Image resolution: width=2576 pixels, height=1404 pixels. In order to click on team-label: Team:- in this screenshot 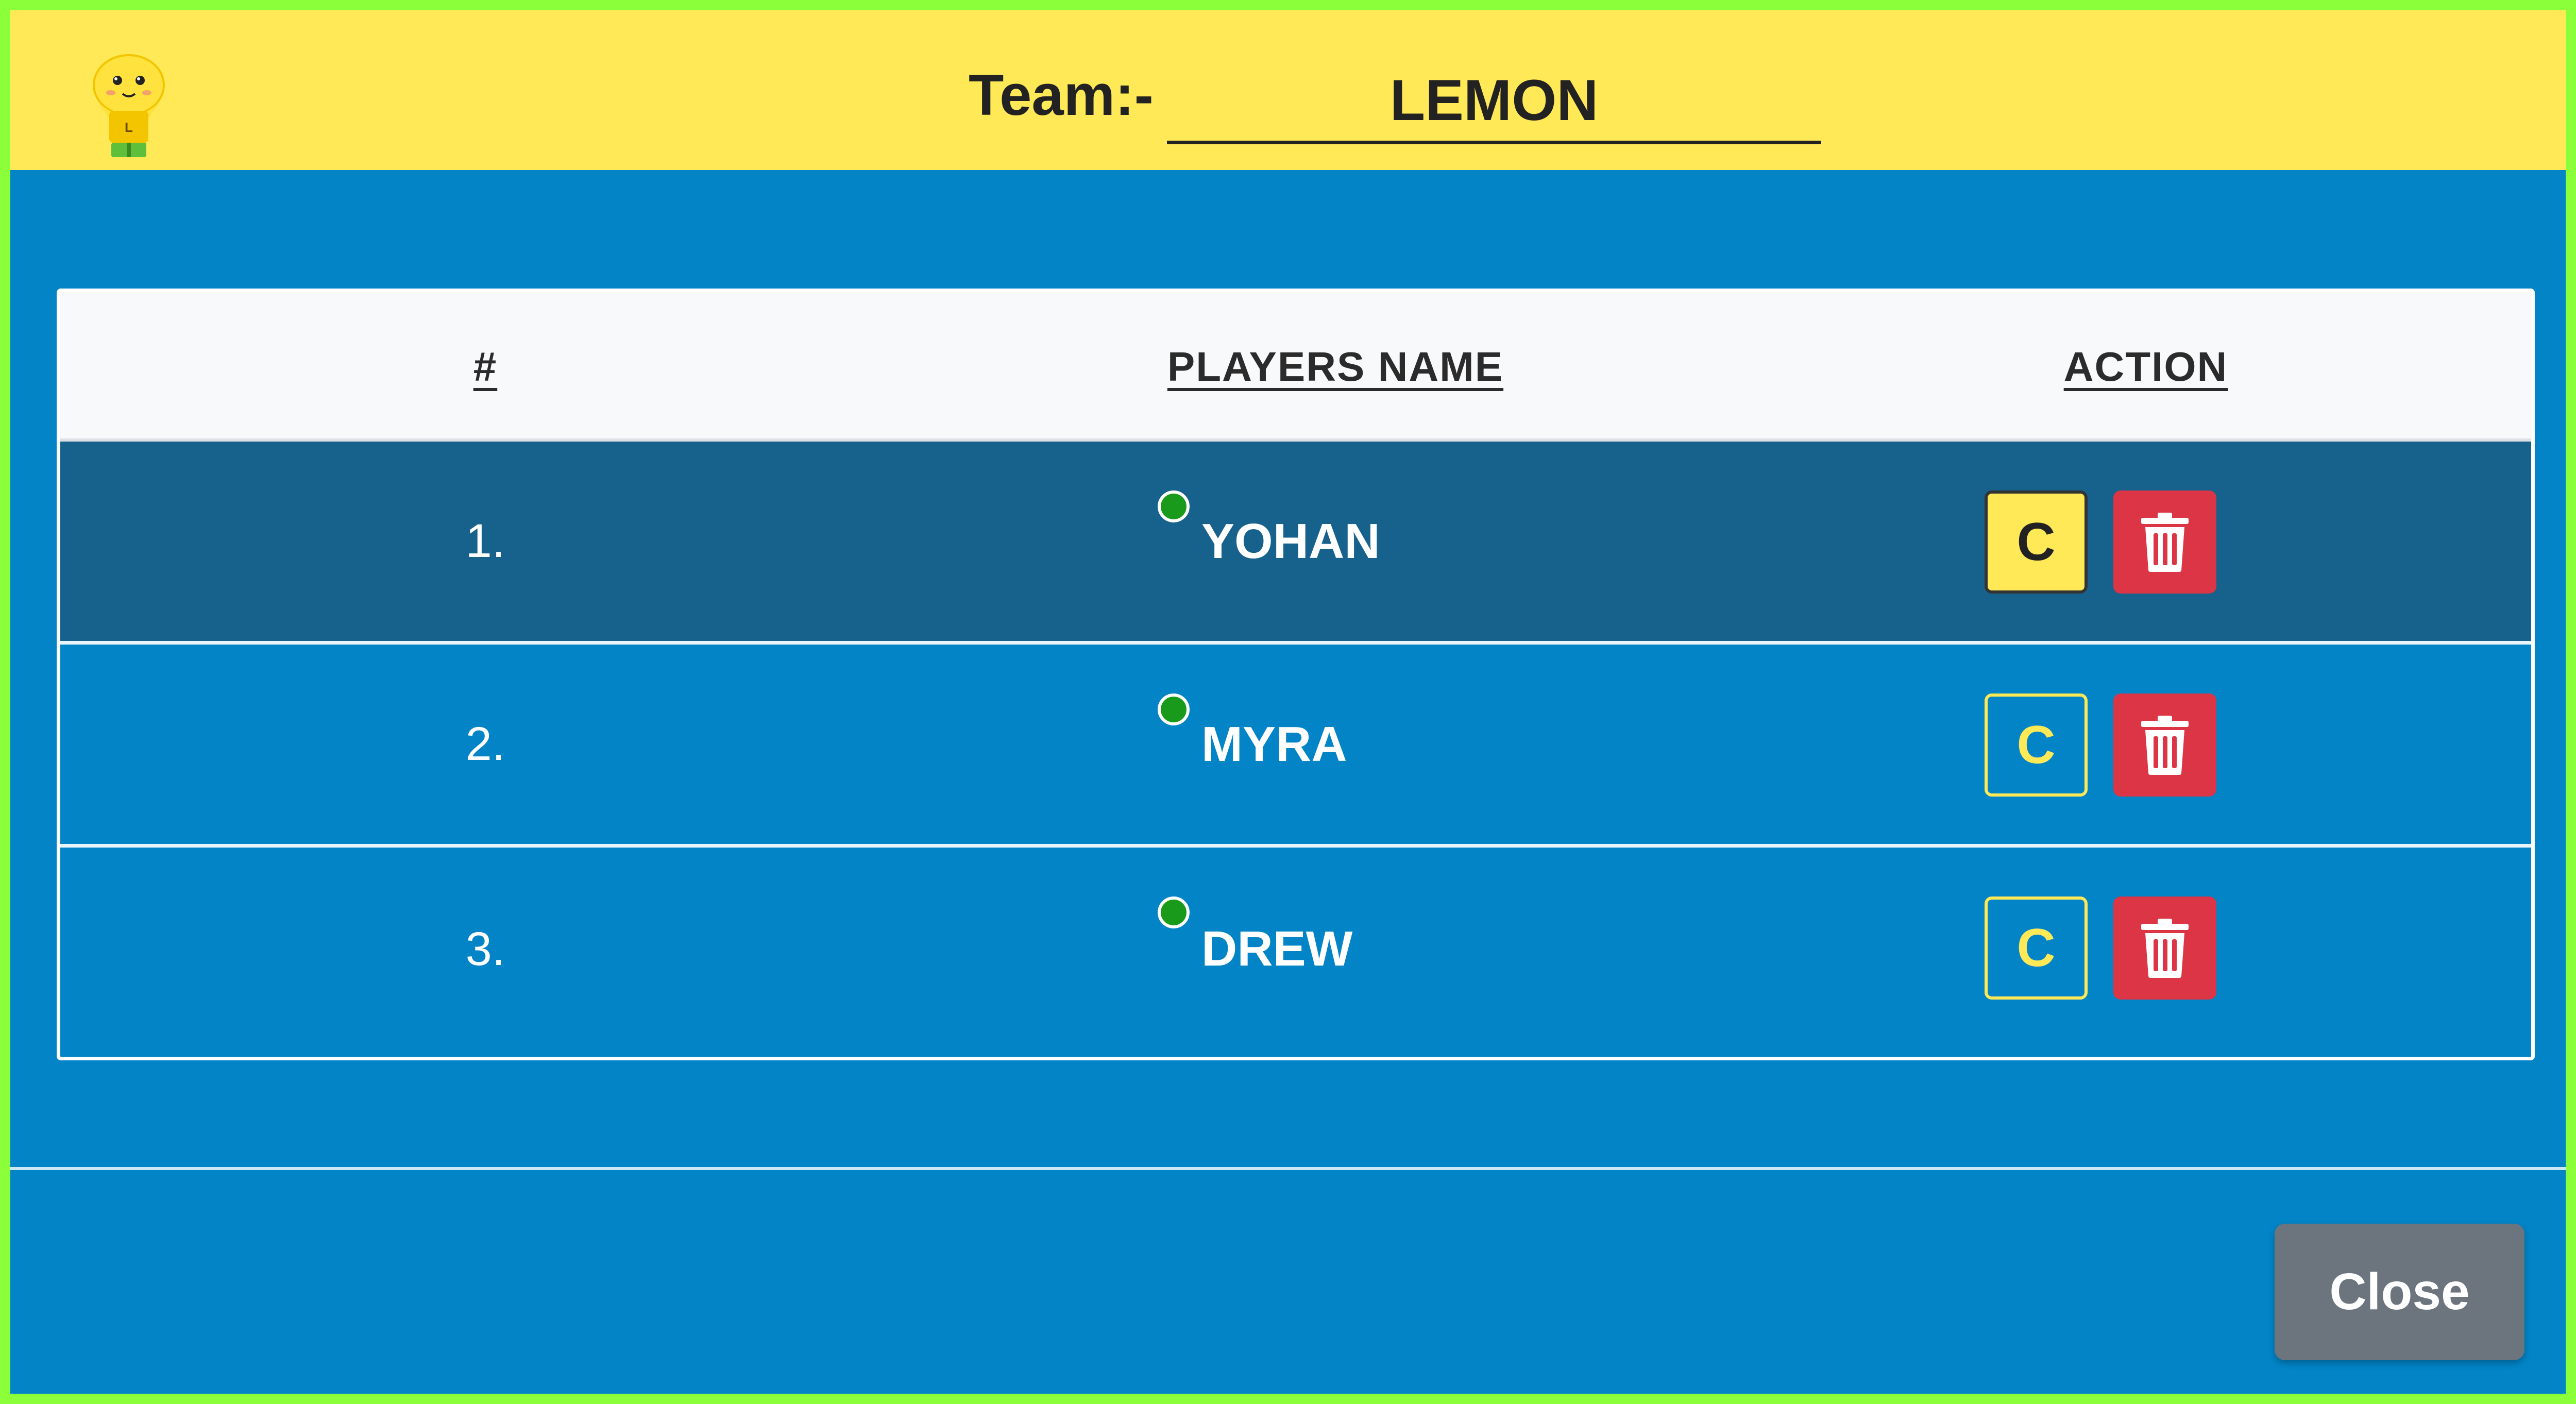, I will do `click(1062, 95)`.